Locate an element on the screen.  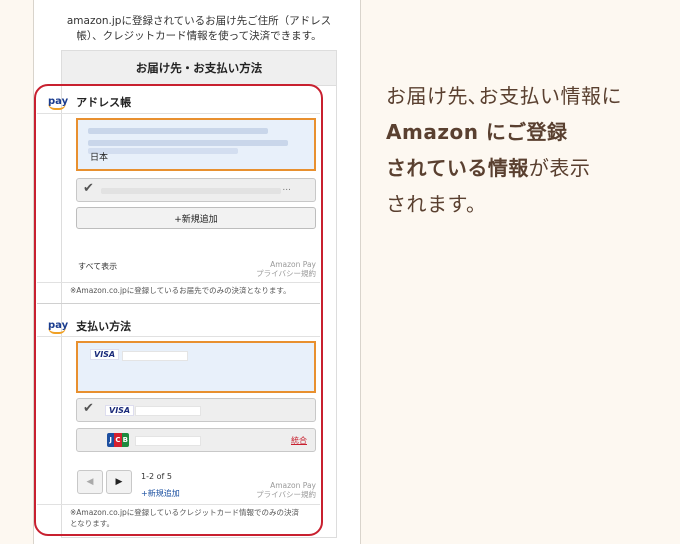
address-option-blurred is located at coordinates (191, 191).